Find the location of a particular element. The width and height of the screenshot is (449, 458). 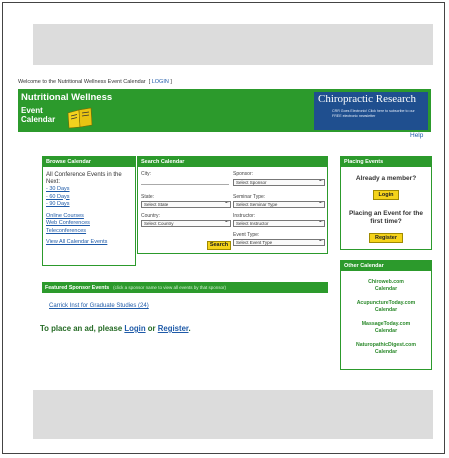

other-calendar-heading: Other Calendar is located at coordinates (386, 266).